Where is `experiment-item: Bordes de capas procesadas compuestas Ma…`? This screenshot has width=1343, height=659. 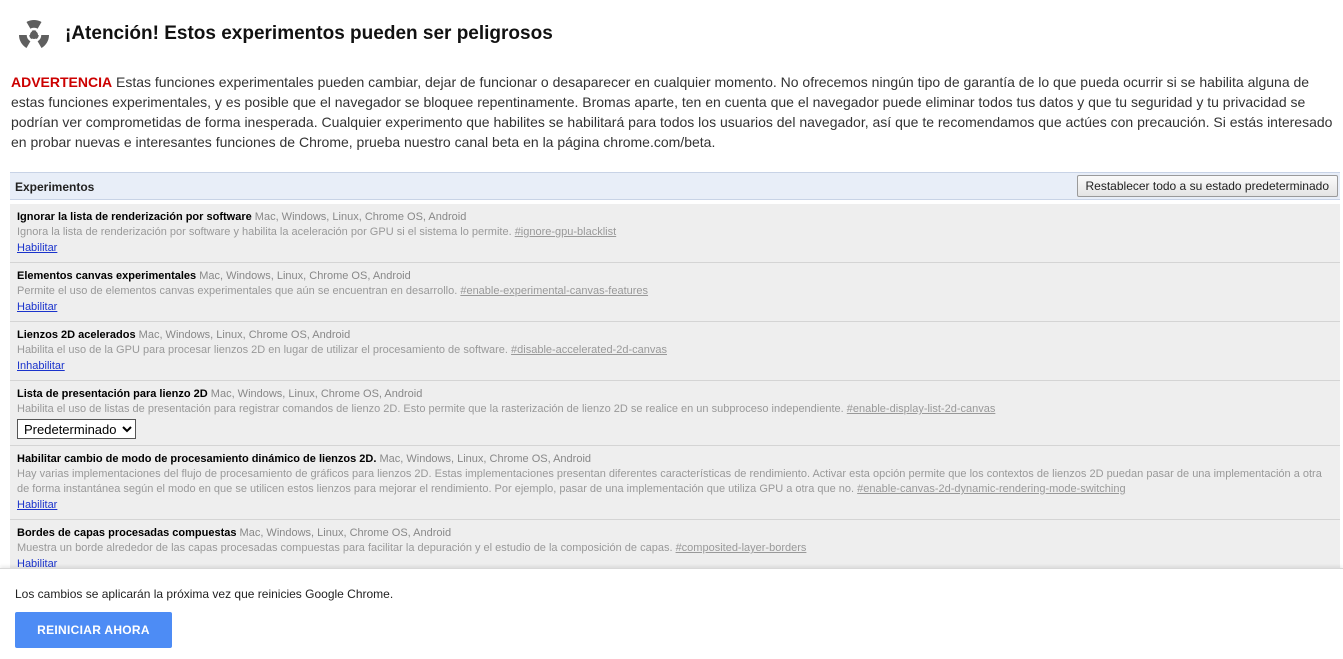 experiment-item: Bordes de capas procesadas compuestas Ma… is located at coordinates (675, 544).